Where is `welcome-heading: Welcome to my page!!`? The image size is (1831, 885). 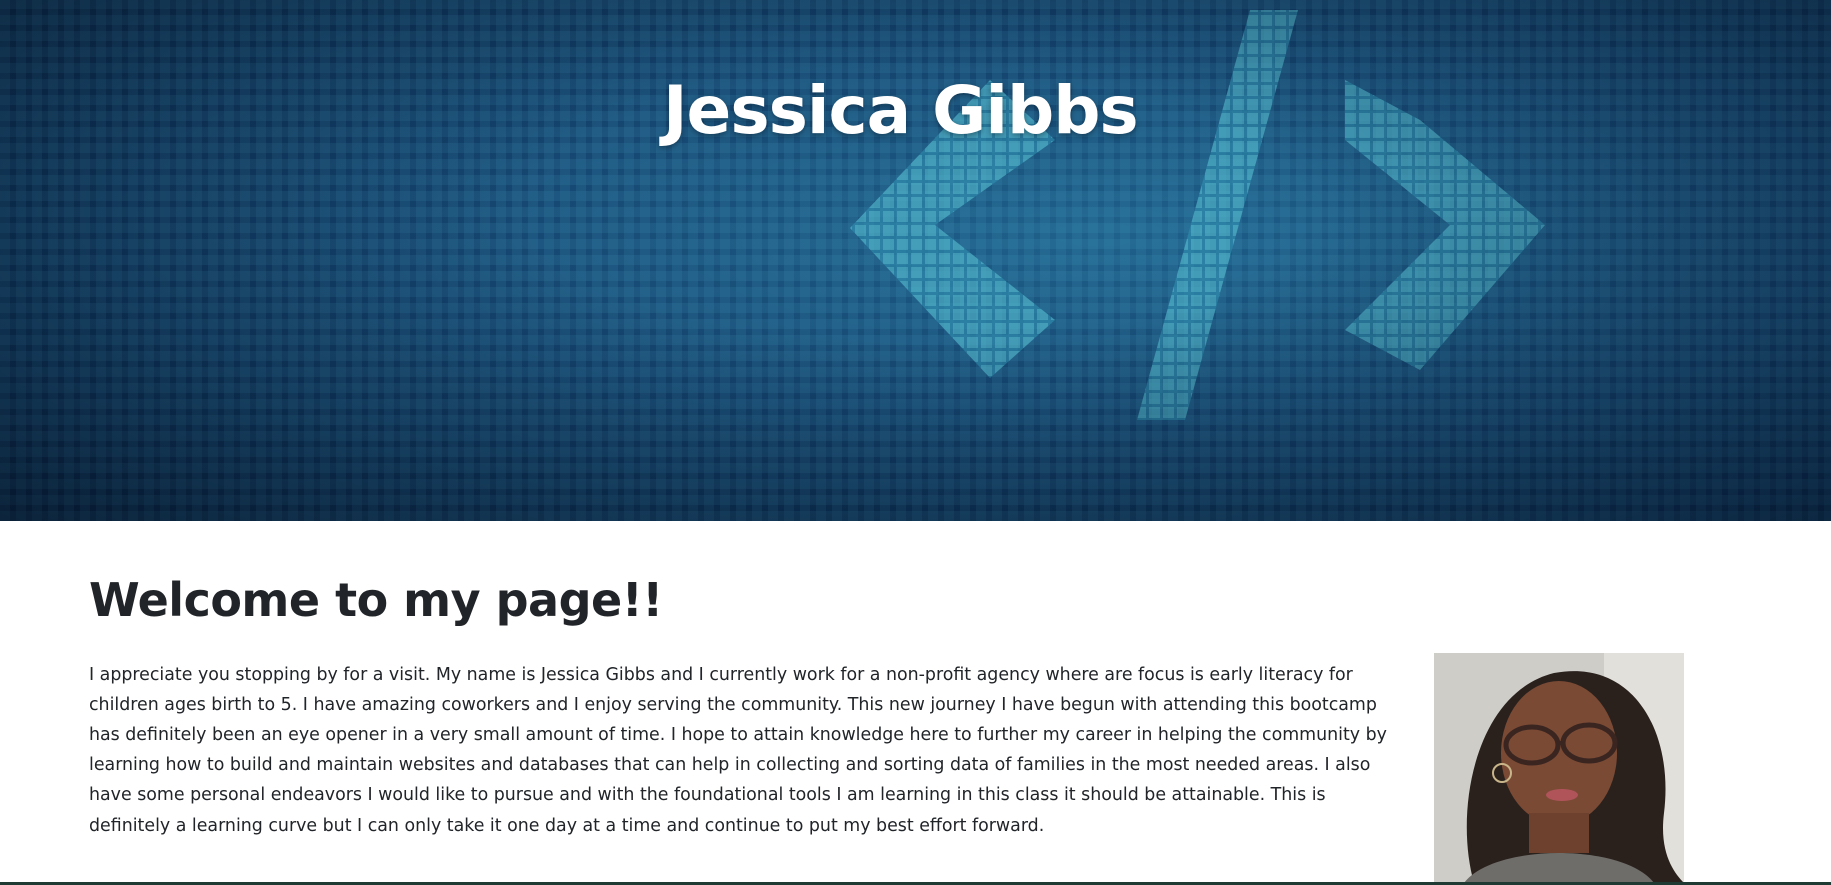 welcome-heading: Welcome to my page!! is located at coordinates (376, 600).